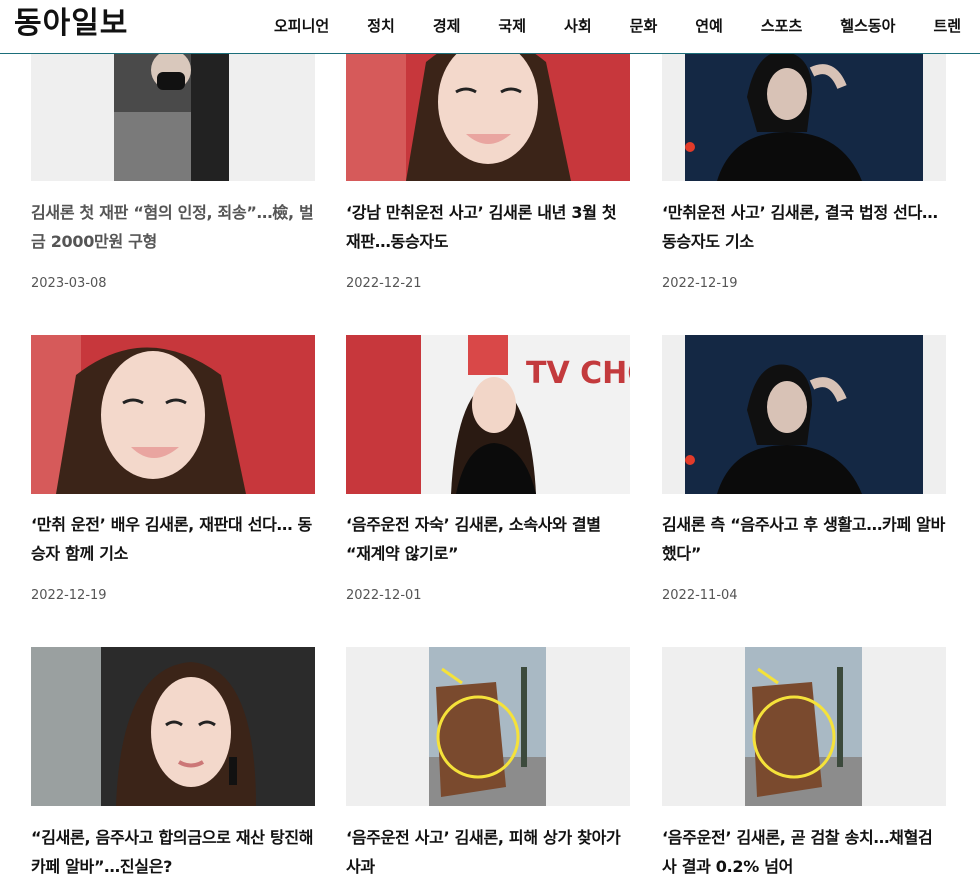 This screenshot has height=881, width=980. What do you see at coordinates (173, 852) in the screenshot?
I see `article-title: “김새론, 음주사고 합의금으로 재산 탕진해 카페 알바”…진실은?` at bounding box center [173, 852].